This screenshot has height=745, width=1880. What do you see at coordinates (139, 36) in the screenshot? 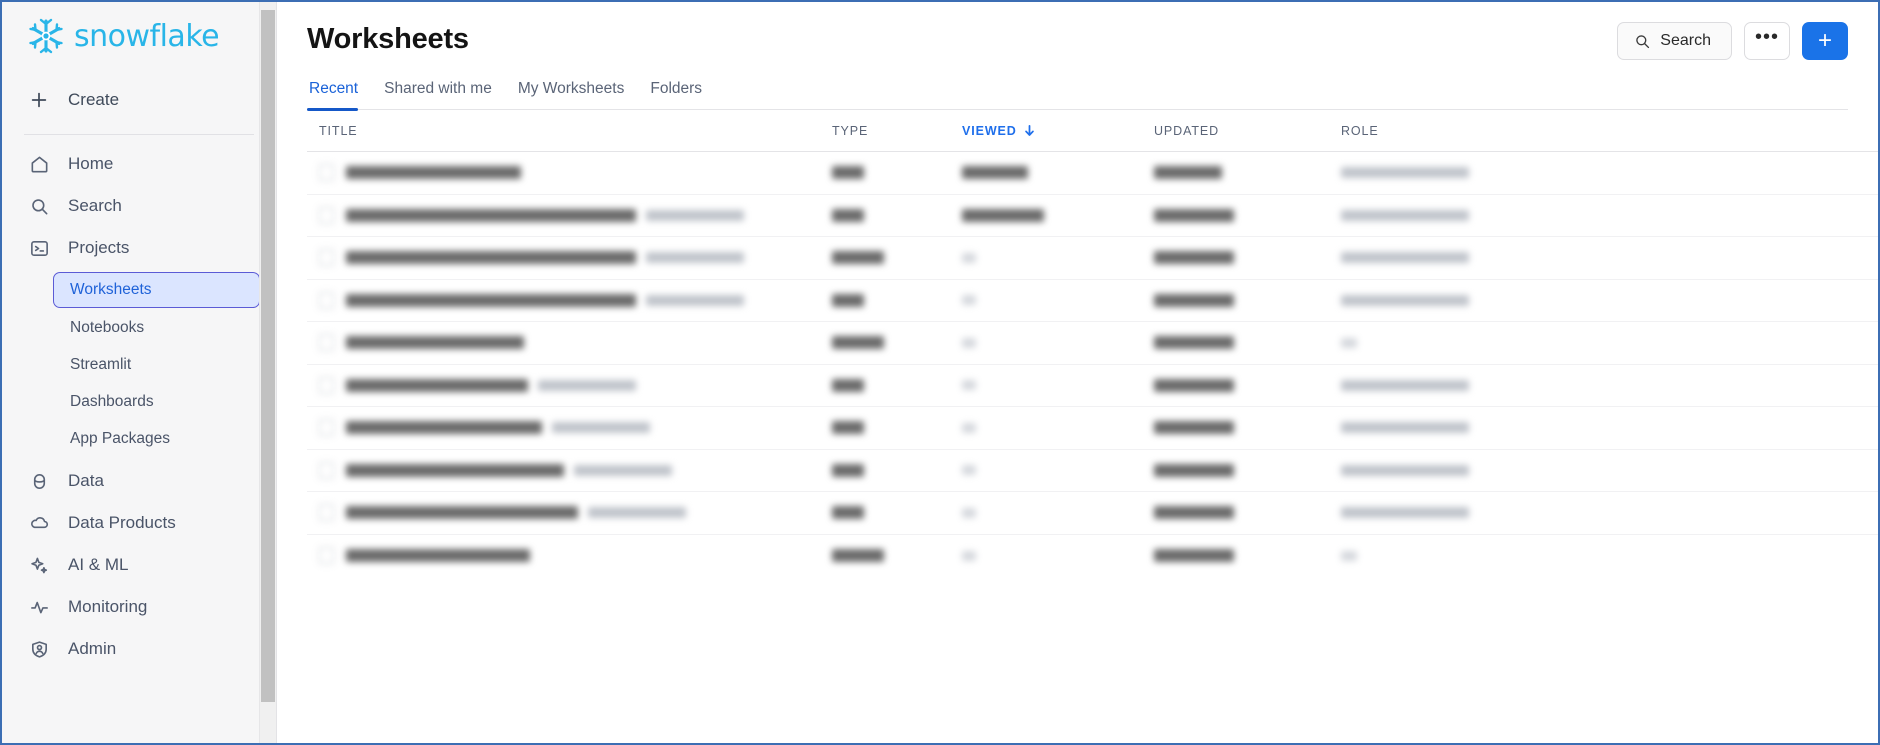
I see `brand-logo: snowflake` at bounding box center [139, 36].